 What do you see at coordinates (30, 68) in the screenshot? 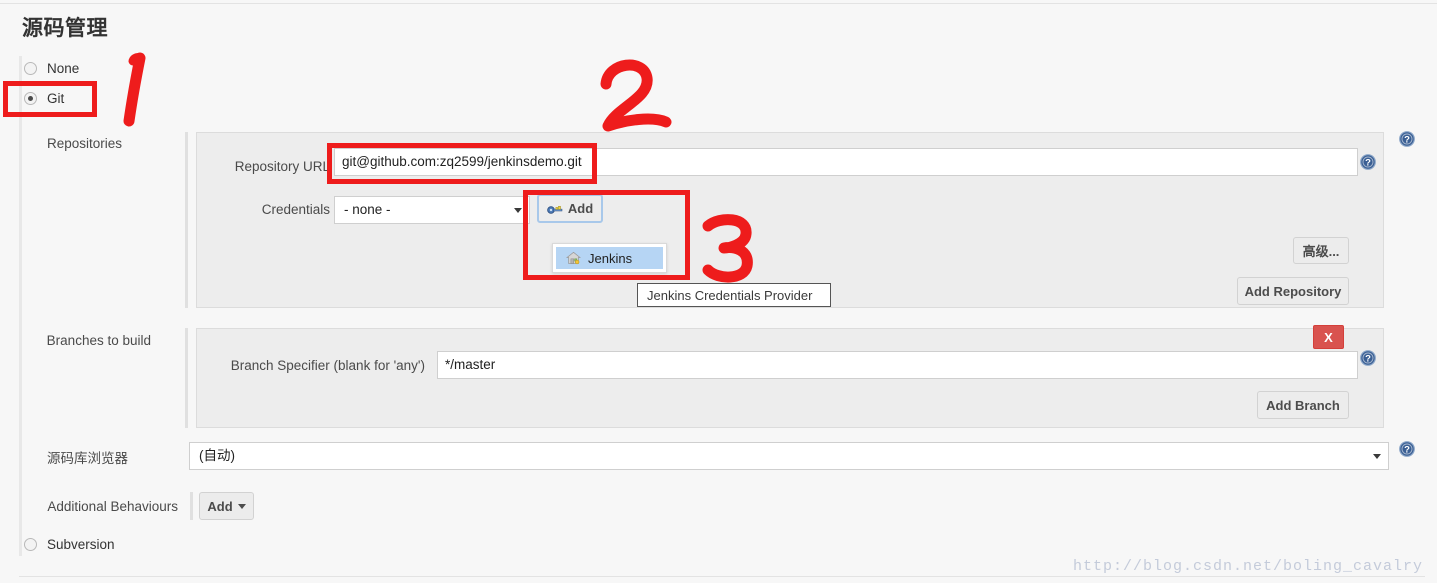
I see `radio-none` at bounding box center [30, 68].